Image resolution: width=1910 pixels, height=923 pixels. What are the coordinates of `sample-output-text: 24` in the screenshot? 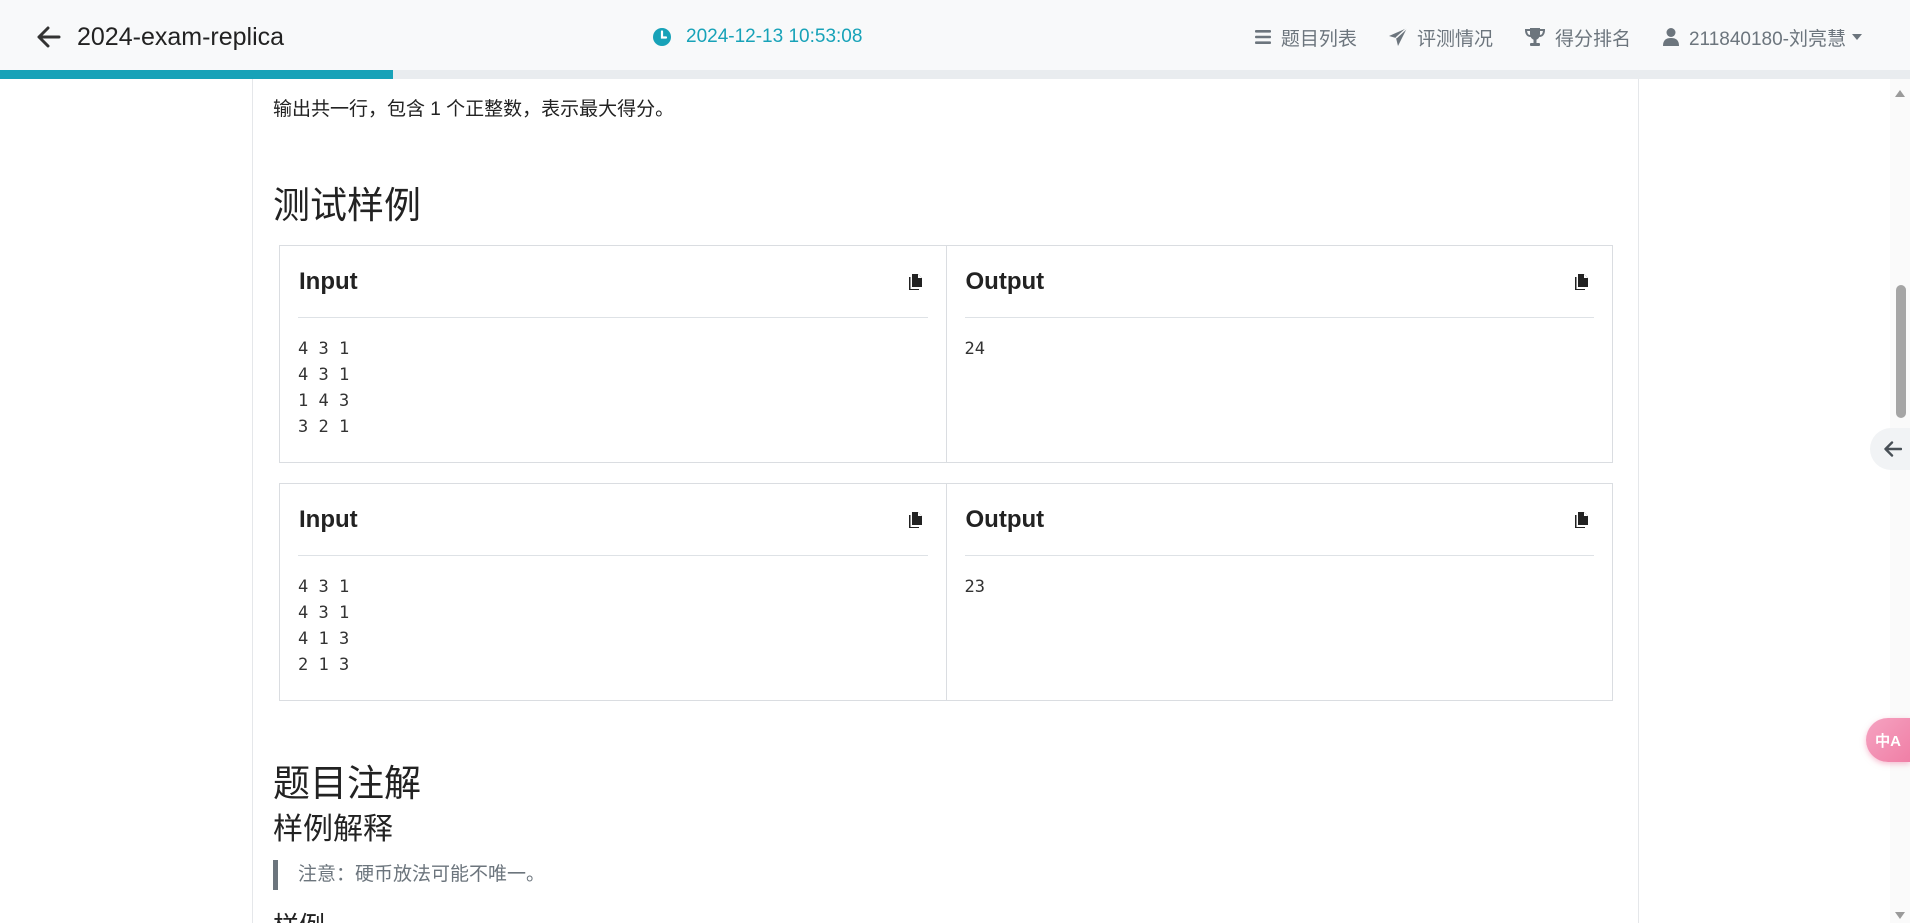 It's located at (974, 349).